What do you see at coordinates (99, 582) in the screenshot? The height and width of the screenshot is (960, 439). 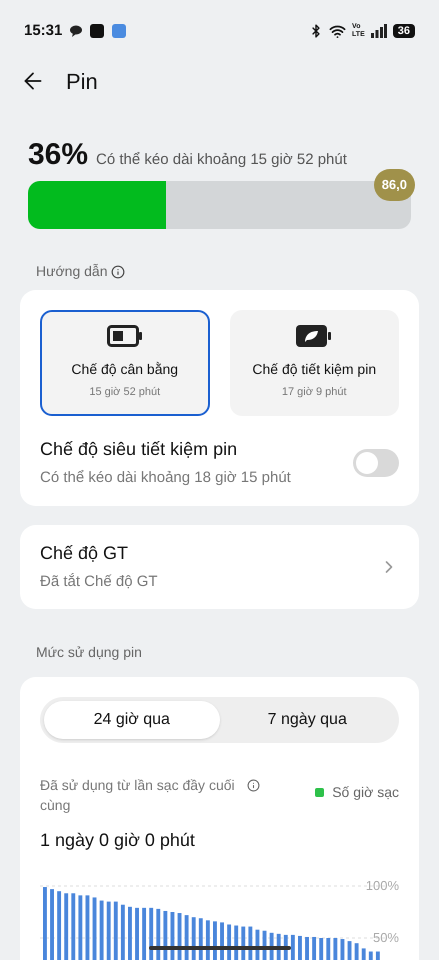 I see `setting-subtitle: Đã tắt Chế độ GT` at bounding box center [99, 582].